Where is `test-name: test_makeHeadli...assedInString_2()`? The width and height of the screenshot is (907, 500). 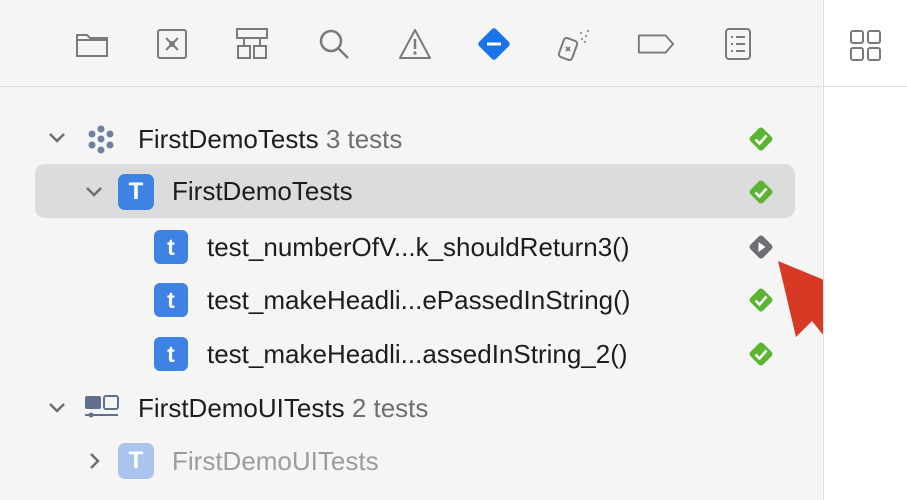
test-name: test_makeHeadli...assedInString_2() is located at coordinates (417, 353).